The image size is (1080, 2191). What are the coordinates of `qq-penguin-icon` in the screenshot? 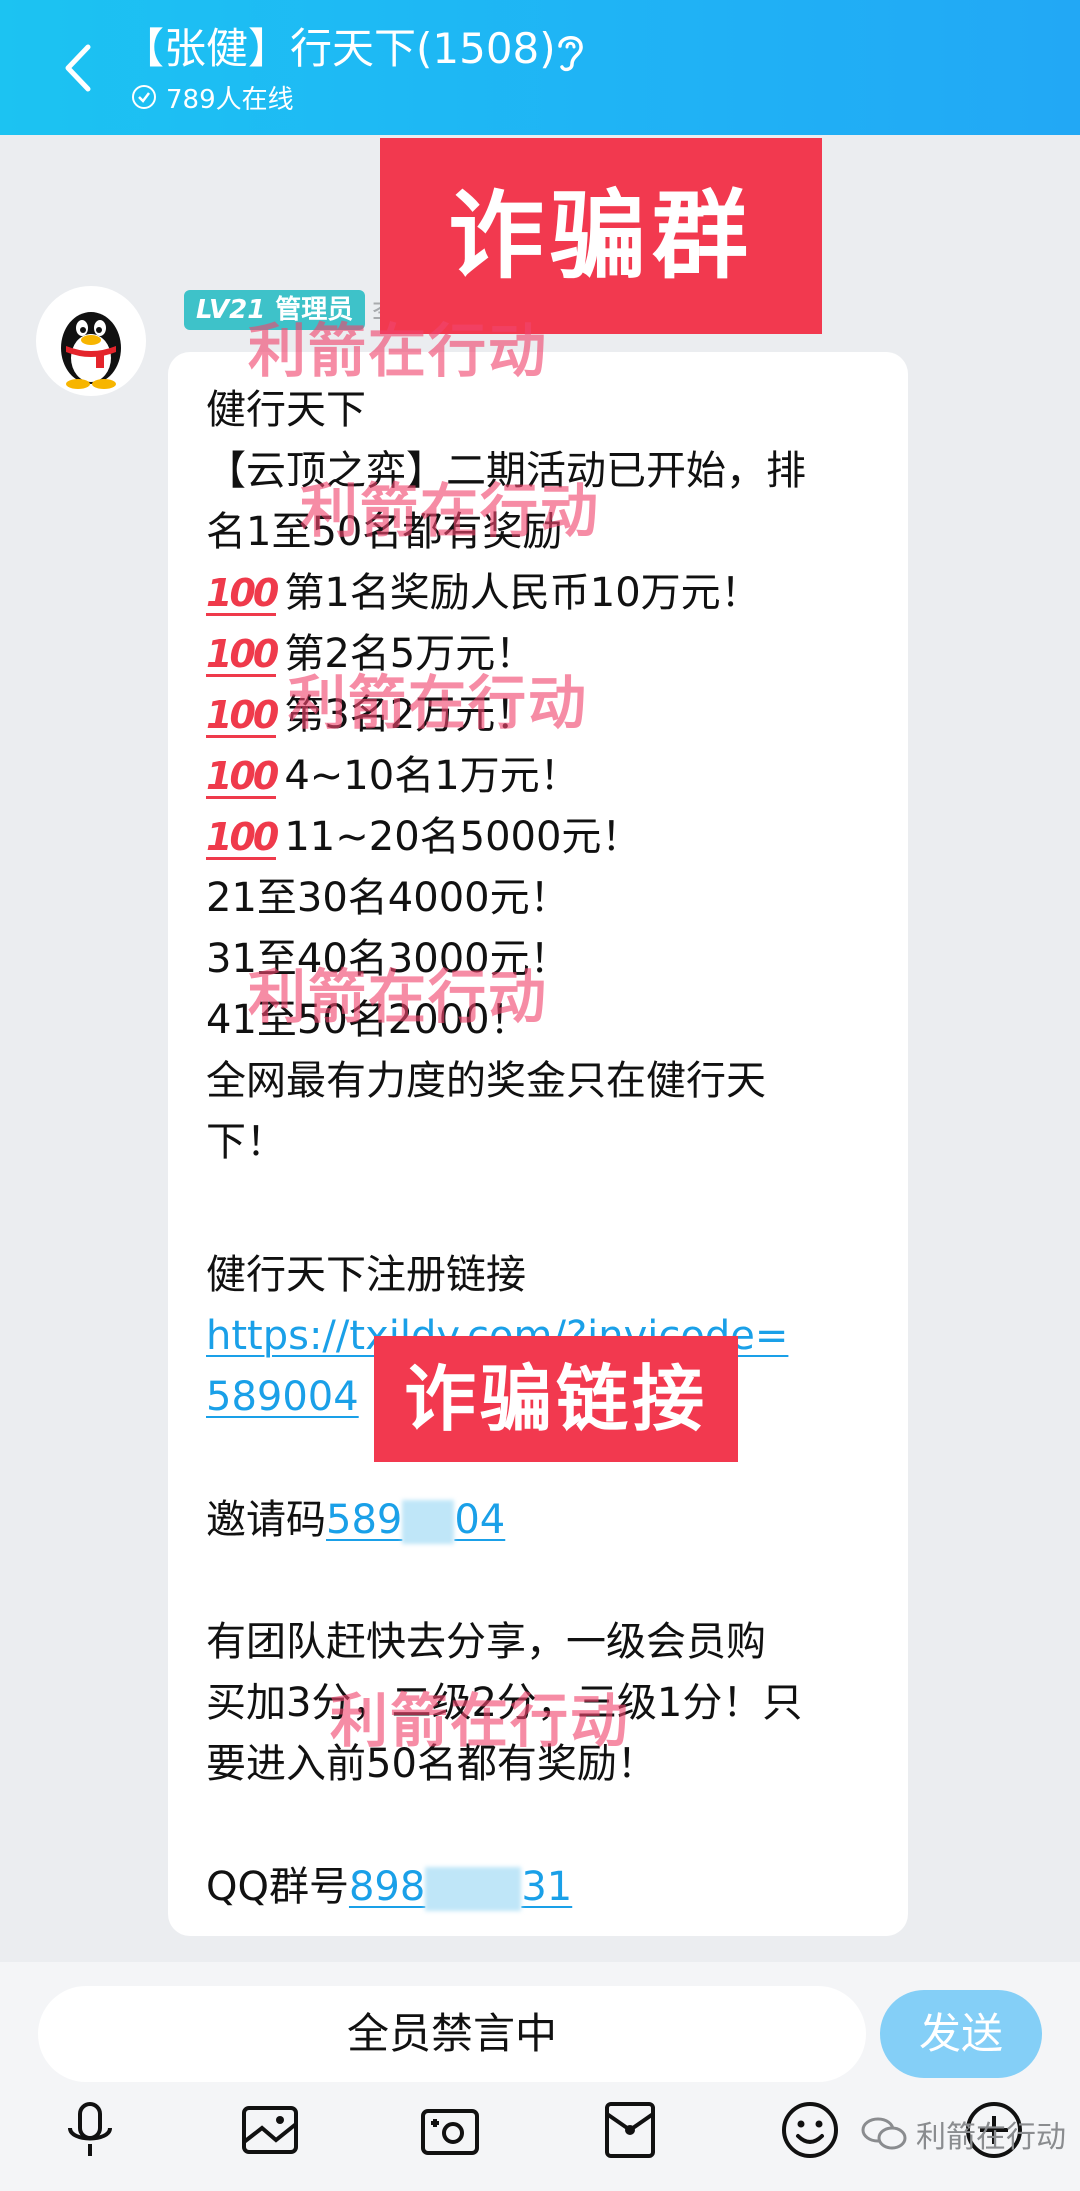 It's located at (91, 350).